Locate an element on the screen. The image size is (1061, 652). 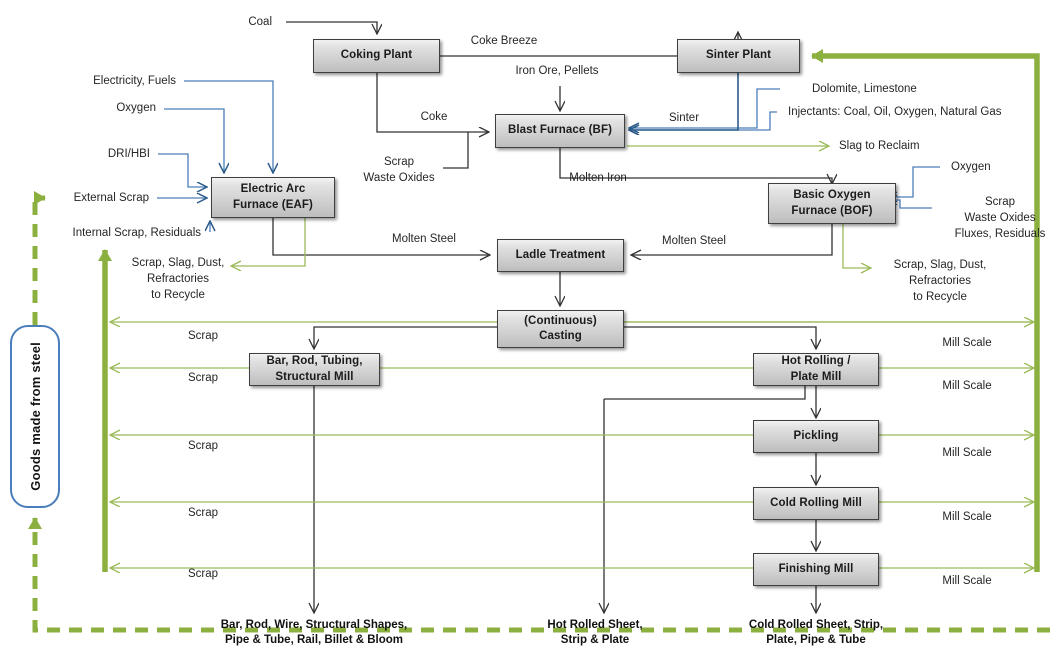
box-ladle-treatment: Ladle Treatment is located at coordinates (560, 255).